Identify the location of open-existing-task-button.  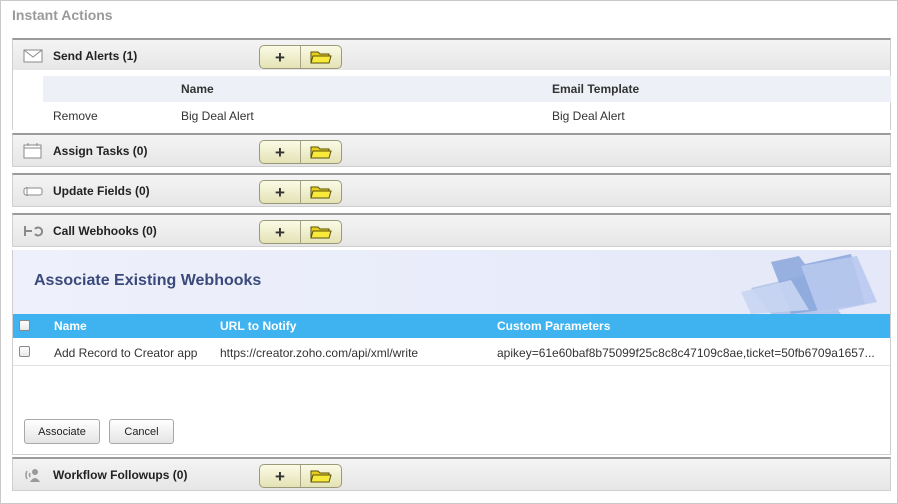
(320, 152).